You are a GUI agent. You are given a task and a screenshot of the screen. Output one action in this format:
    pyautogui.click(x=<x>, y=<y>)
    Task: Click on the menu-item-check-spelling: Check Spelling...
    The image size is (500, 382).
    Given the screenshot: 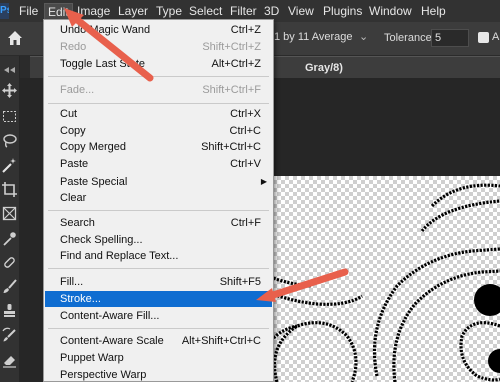 What is the action you would take?
    pyautogui.click(x=158, y=240)
    